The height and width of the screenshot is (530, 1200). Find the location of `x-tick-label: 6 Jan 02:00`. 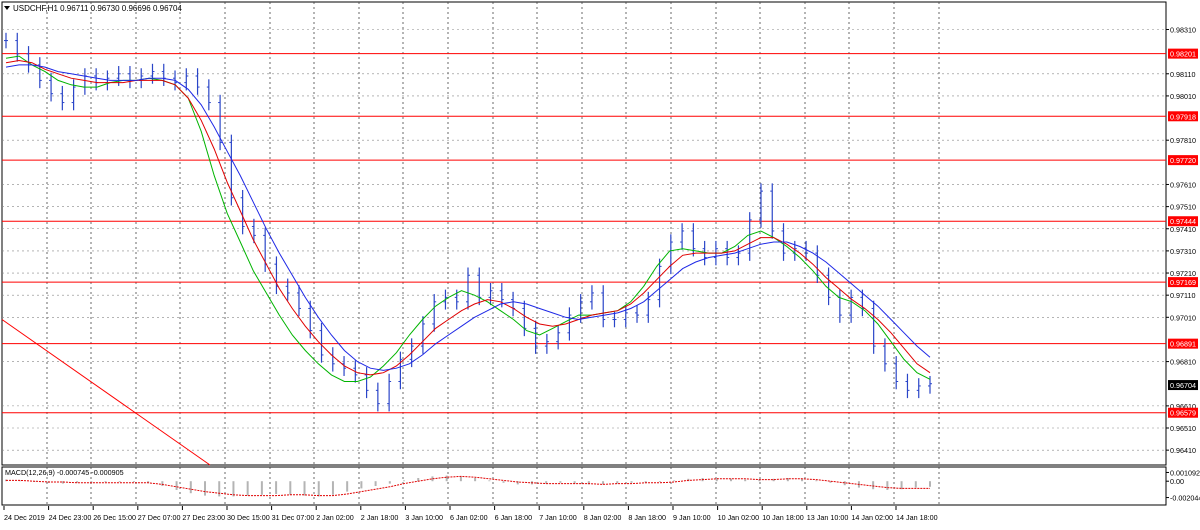

x-tick-label: 6 Jan 02:00 is located at coordinates (469, 517).